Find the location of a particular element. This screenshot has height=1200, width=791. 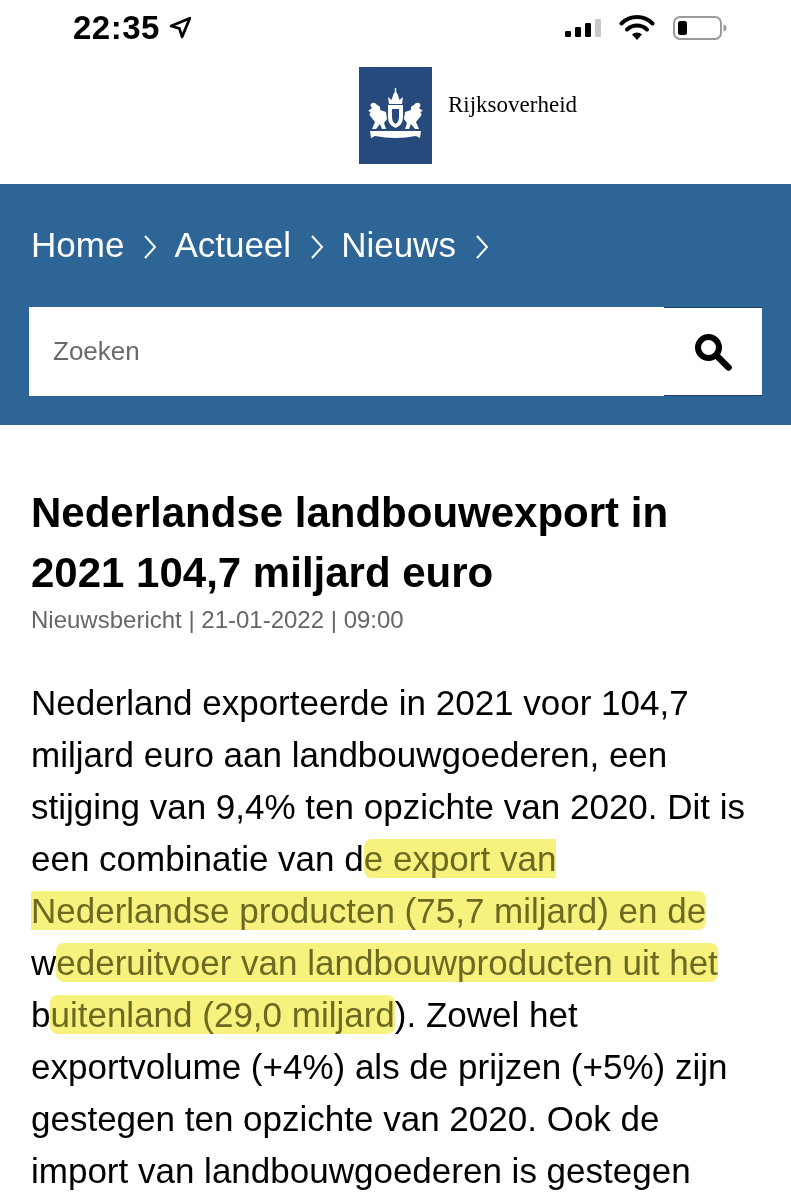

search-icon is located at coordinates (713, 351).